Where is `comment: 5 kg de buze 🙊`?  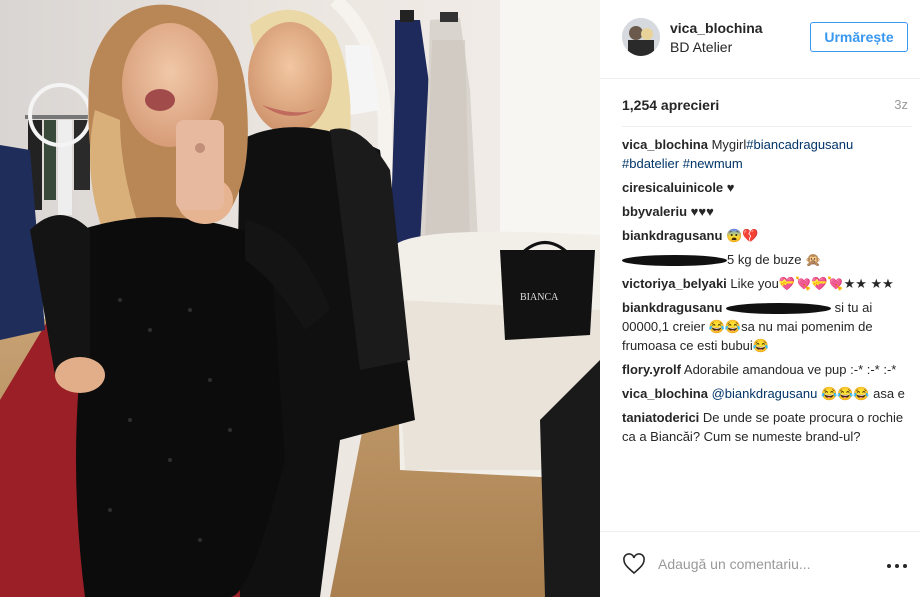 comment: 5 kg de buze 🙊 is located at coordinates (767, 259).